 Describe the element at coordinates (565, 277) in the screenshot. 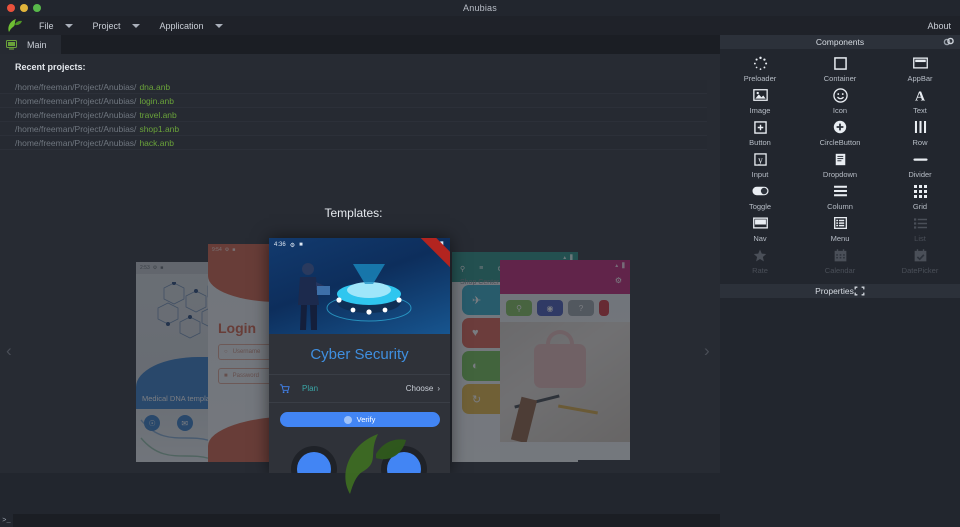

I see `shop-header: ▲ ▋ ⚙` at that location.